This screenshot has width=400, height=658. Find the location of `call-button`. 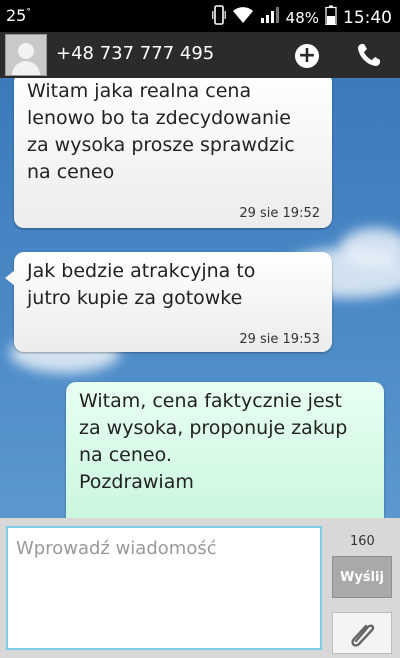

call-button is located at coordinates (369, 55).